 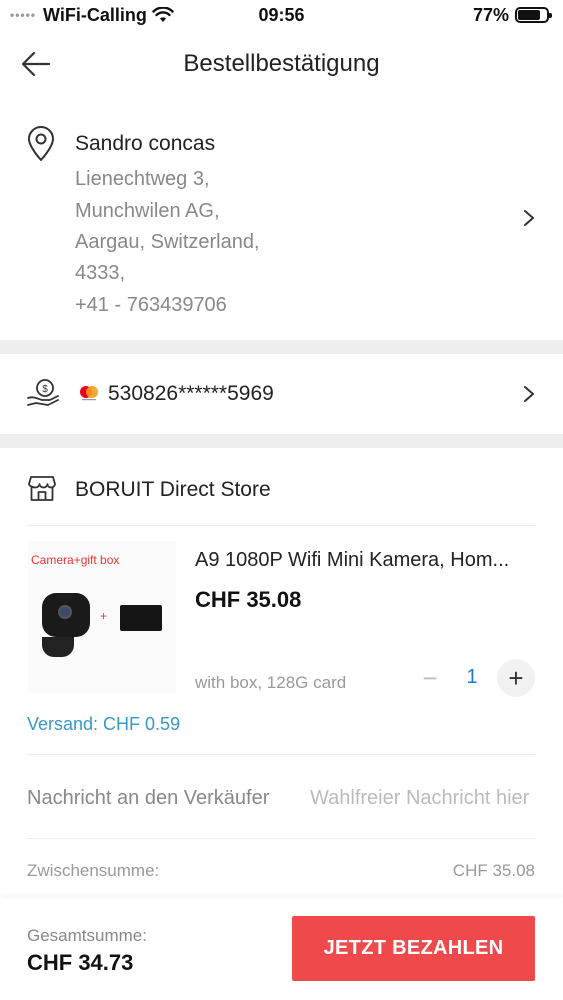 I want to click on header: Bestellbestätigung, so click(x=281, y=64).